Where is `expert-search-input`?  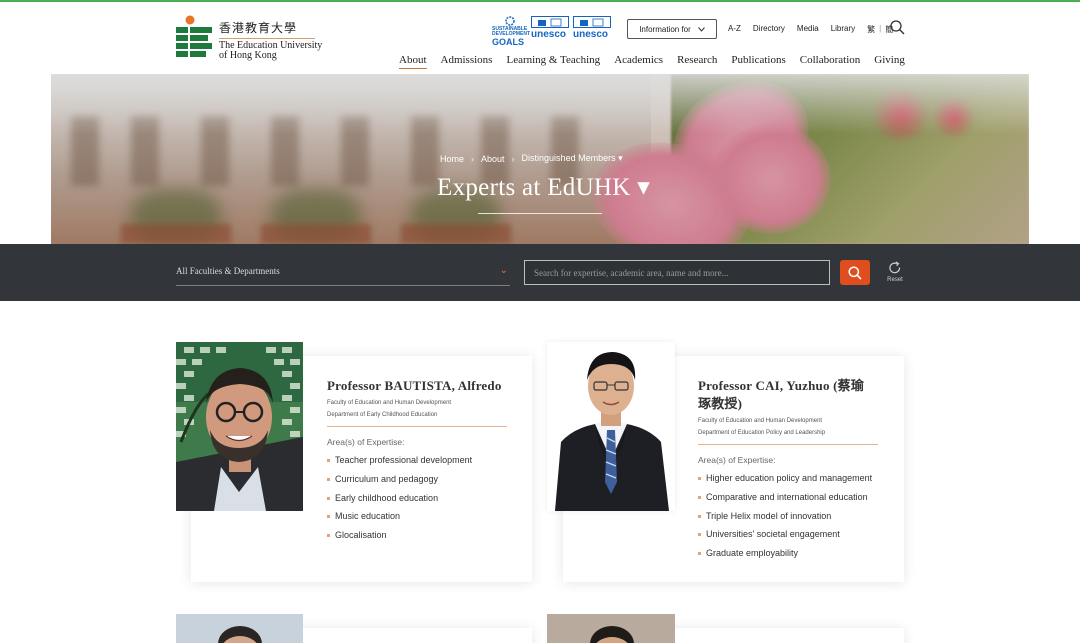
expert-search-input is located at coordinates (677, 272).